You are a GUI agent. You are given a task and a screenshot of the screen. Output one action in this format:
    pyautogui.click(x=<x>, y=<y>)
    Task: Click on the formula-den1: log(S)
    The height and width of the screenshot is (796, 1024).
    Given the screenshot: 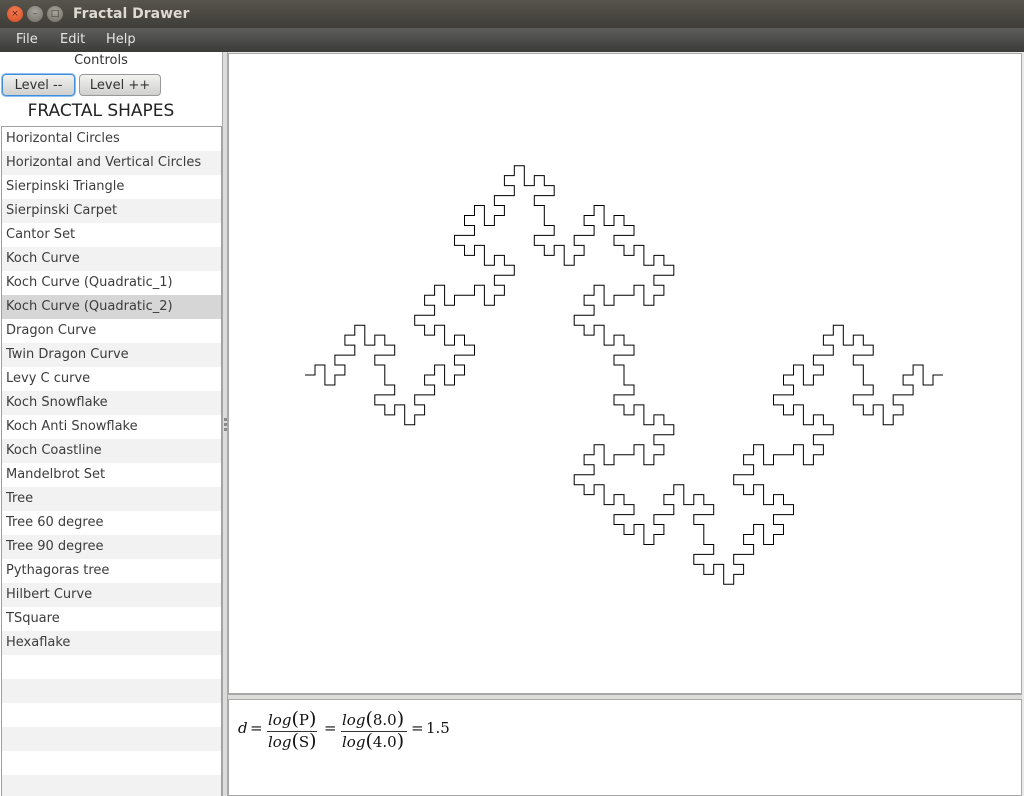 What is the action you would take?
    pyautogui.click(x=292, y=741)
    